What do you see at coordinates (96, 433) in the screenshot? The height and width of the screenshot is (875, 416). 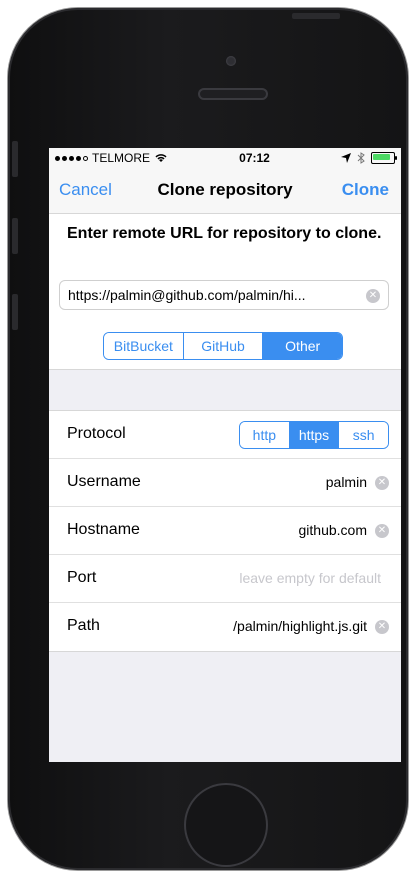 I see `protocol-label: Protocol` at bounding box center [96, 433].